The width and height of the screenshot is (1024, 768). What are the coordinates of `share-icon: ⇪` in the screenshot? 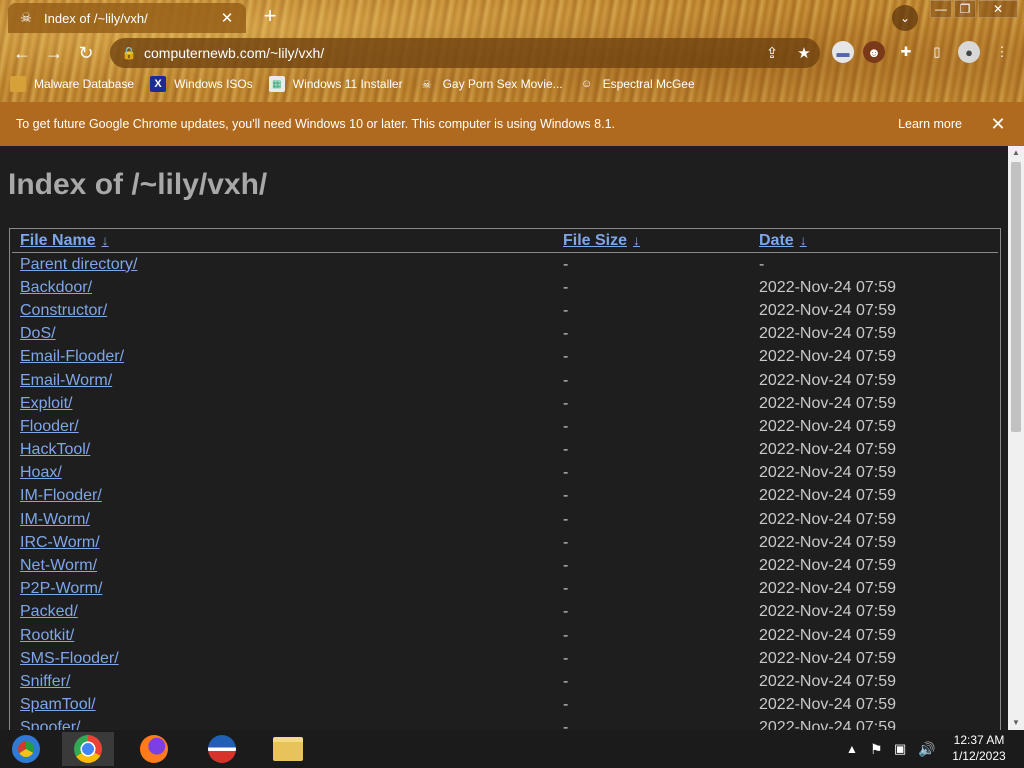 It's located at (772, 53).